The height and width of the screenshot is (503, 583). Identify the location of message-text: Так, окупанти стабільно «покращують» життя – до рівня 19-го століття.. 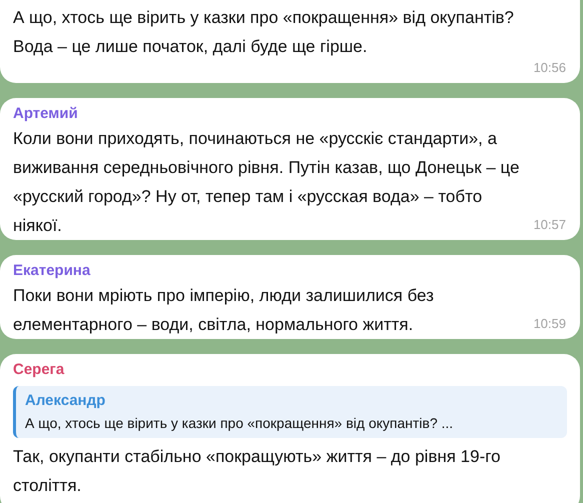
(257, 471).